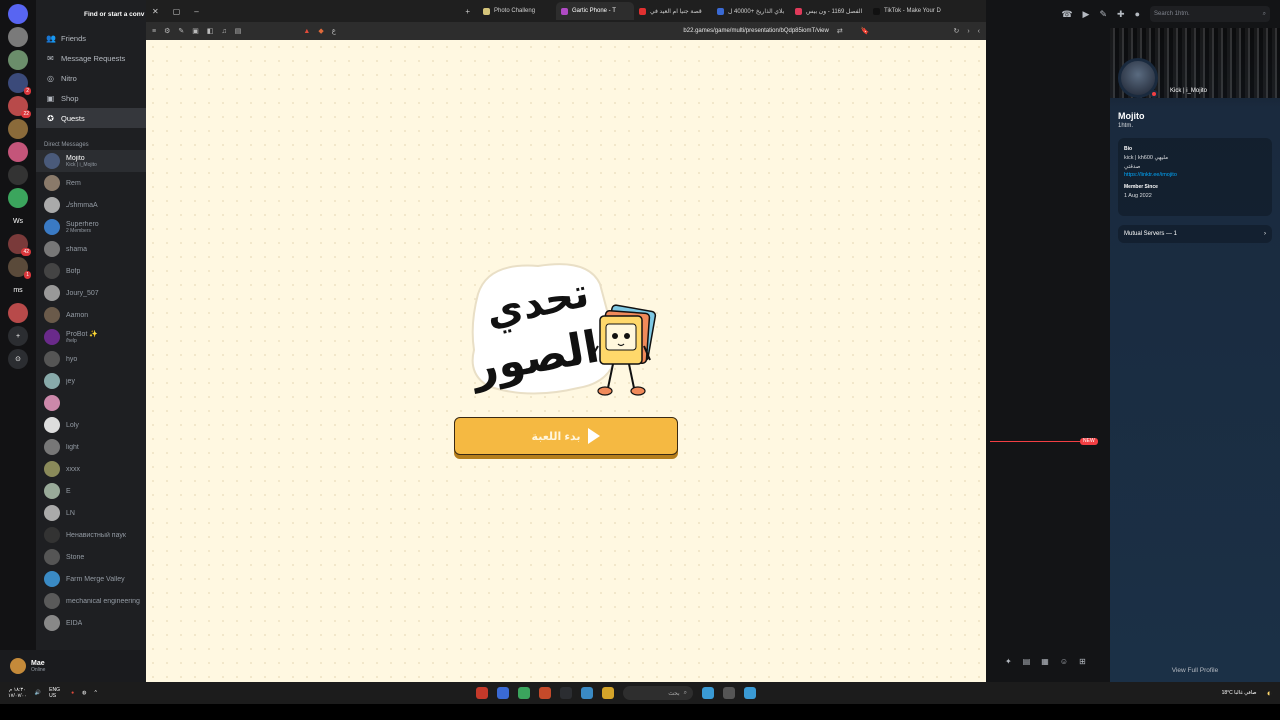  What do you see at coordinates (1027, 661) in the screenshot?
I see `gif-icon: ▤` at bounding box center [1027, 661].